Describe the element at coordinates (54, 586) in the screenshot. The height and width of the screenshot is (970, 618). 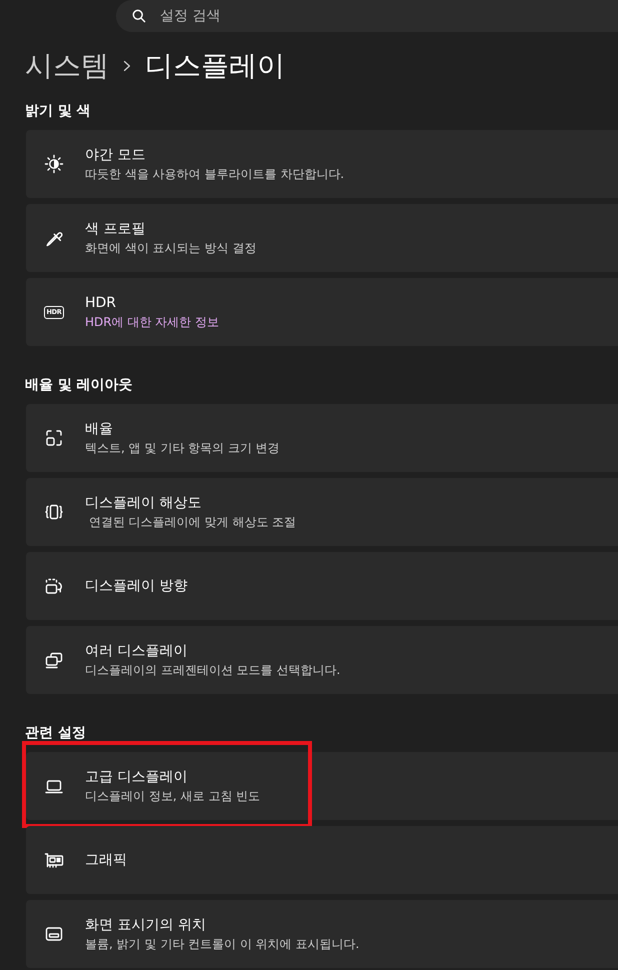
I see `rotate-screen-icon` at that location.